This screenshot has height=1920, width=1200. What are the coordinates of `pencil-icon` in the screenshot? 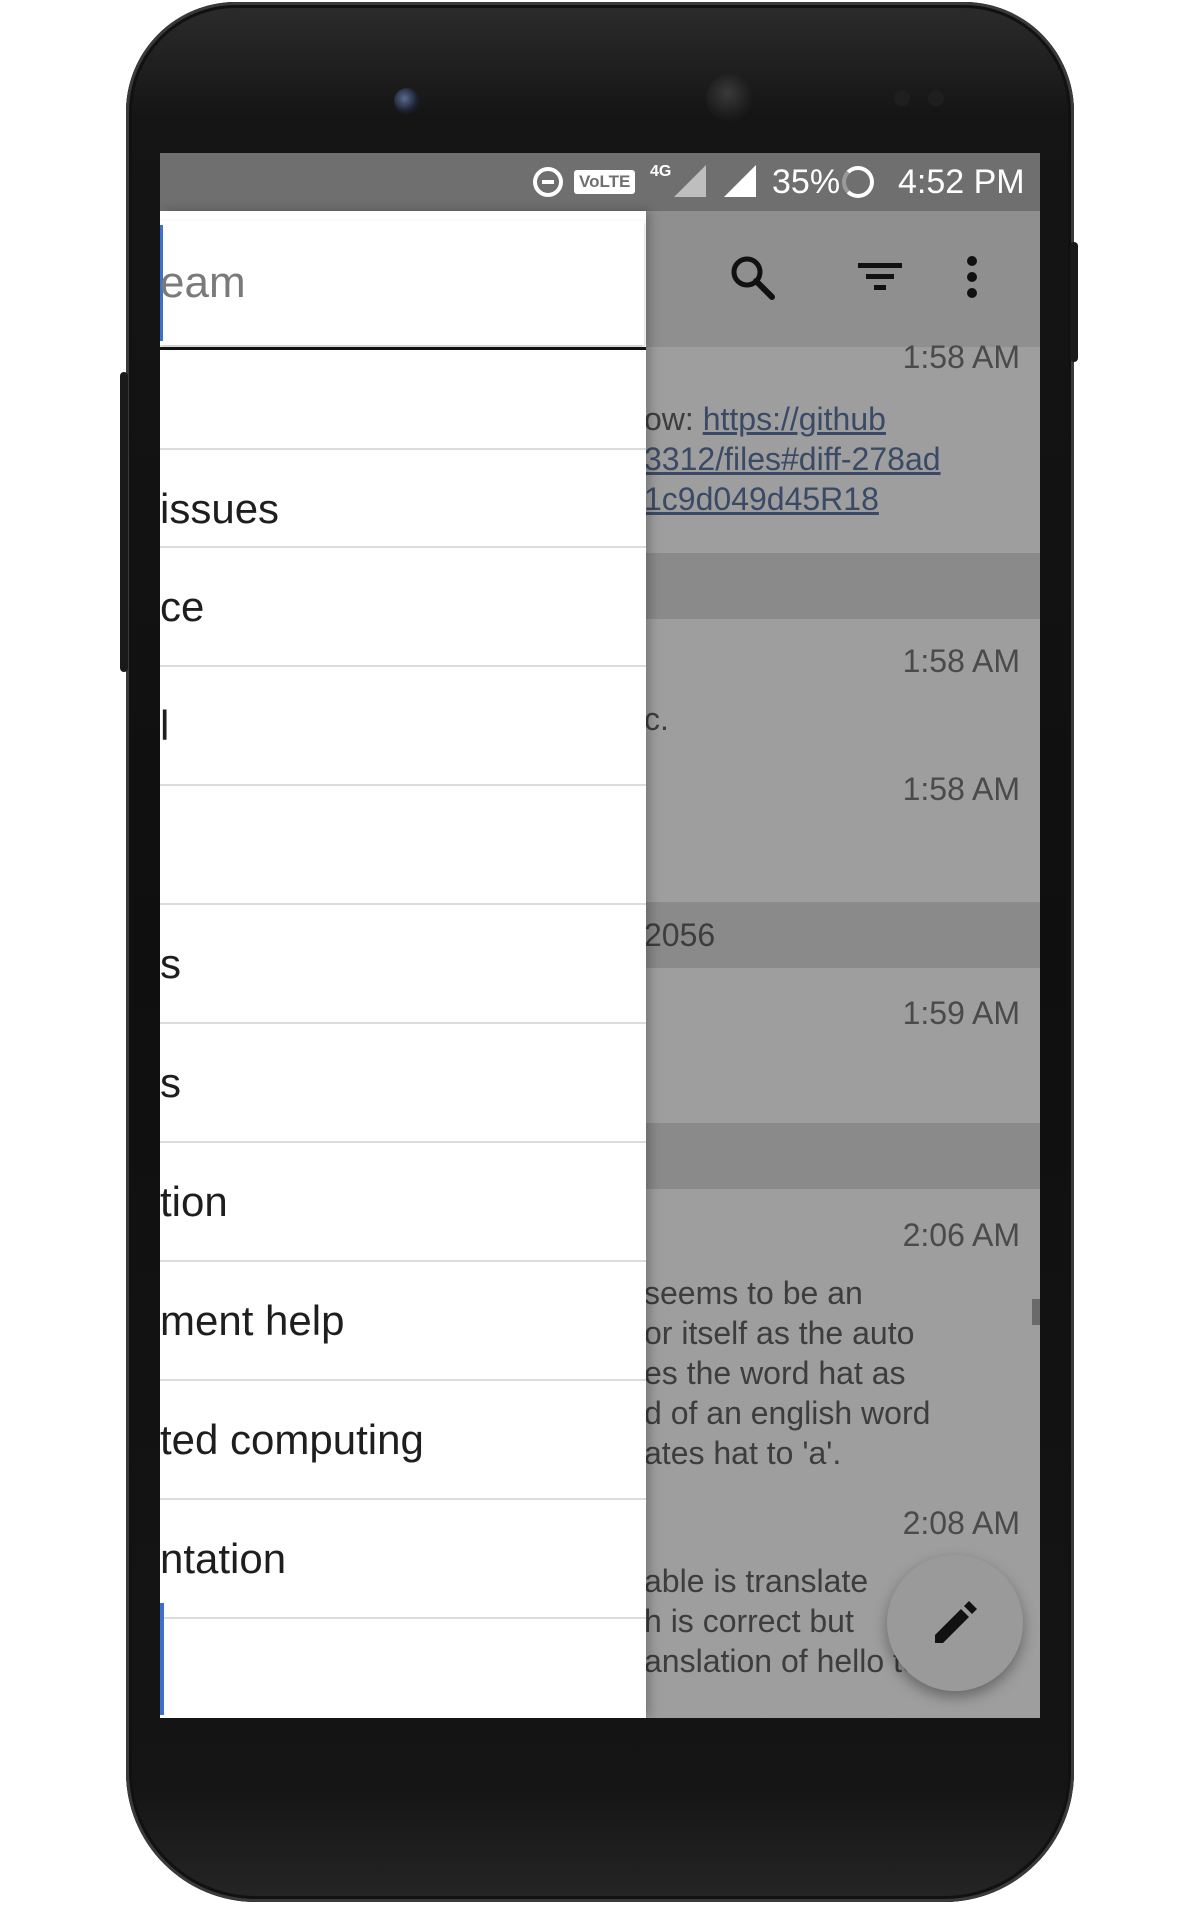 It's located at (956, 1622).